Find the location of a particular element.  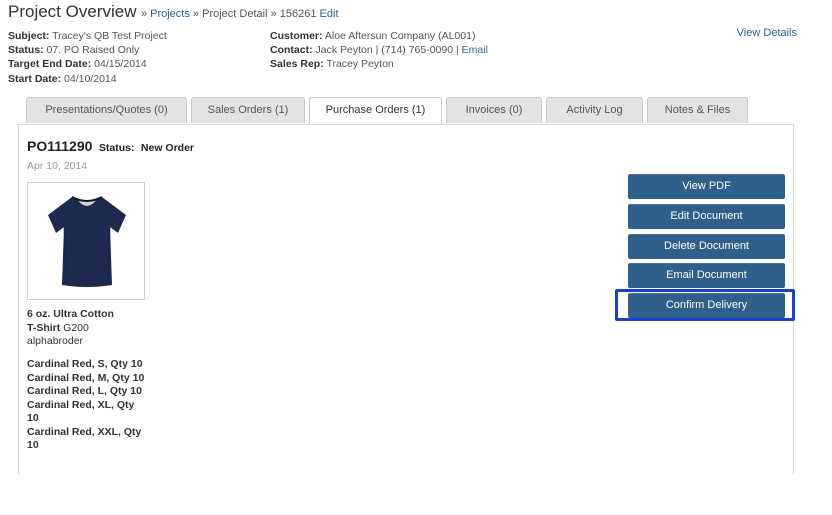

variant-item: Cardinal Red, L, Qty 10 is located at coordinates (84, 391).